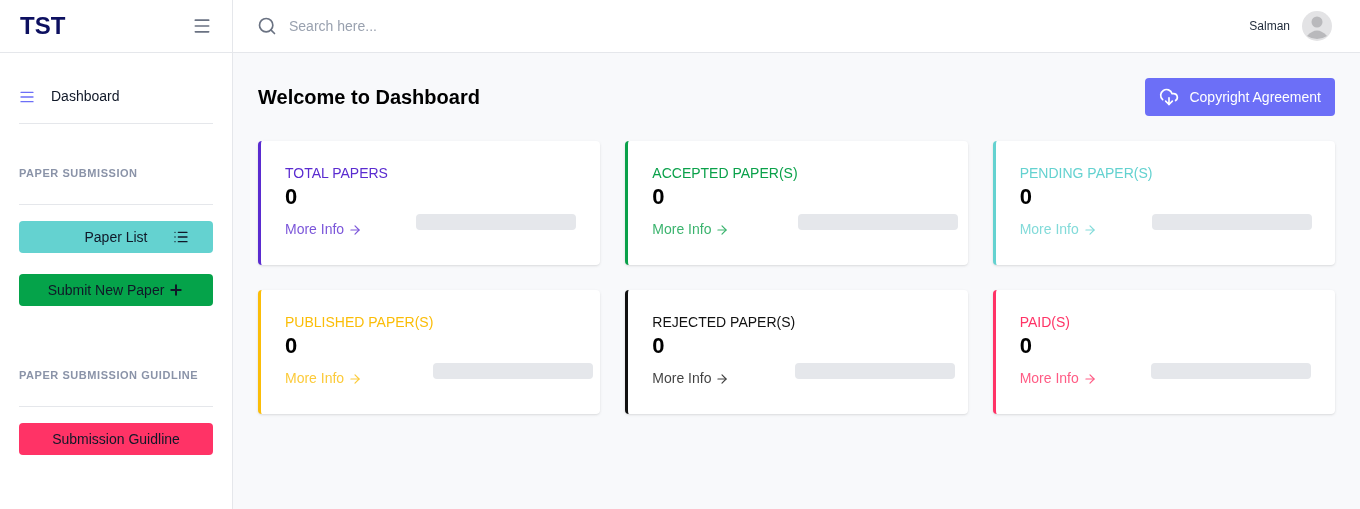  I want to click on sidebar-link: Dashboard, so click(85, 96).